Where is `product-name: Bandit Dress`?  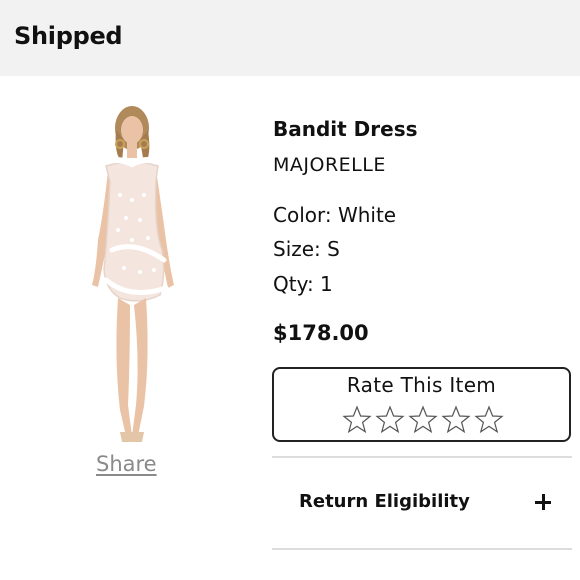
product-name: Bandit Dress is located at coordinates (345, 129).